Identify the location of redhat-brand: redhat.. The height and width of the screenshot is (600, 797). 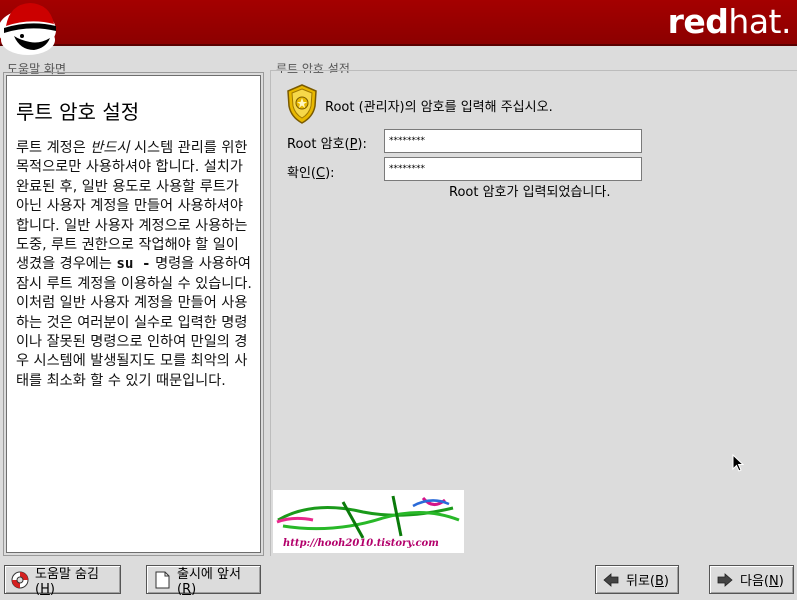
(729, 21).